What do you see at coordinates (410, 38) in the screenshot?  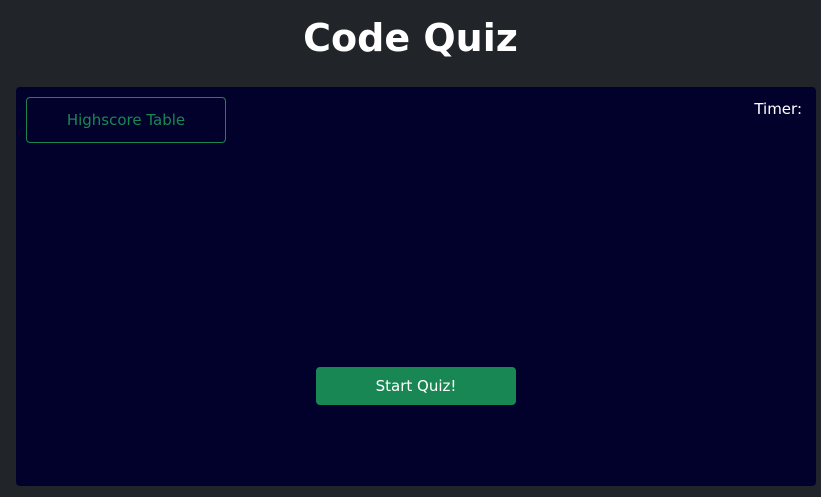 I see `page-title: Code Quiz` at bounding box center [410, 38].